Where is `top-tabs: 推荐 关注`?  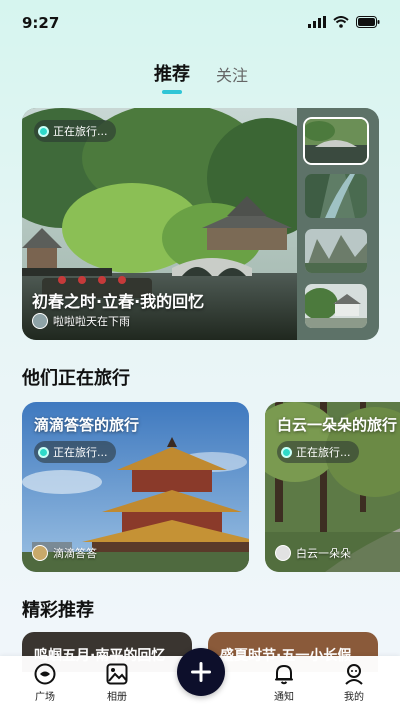
top-tabs: 推荐 关注 is located at coordinates (200, 80).